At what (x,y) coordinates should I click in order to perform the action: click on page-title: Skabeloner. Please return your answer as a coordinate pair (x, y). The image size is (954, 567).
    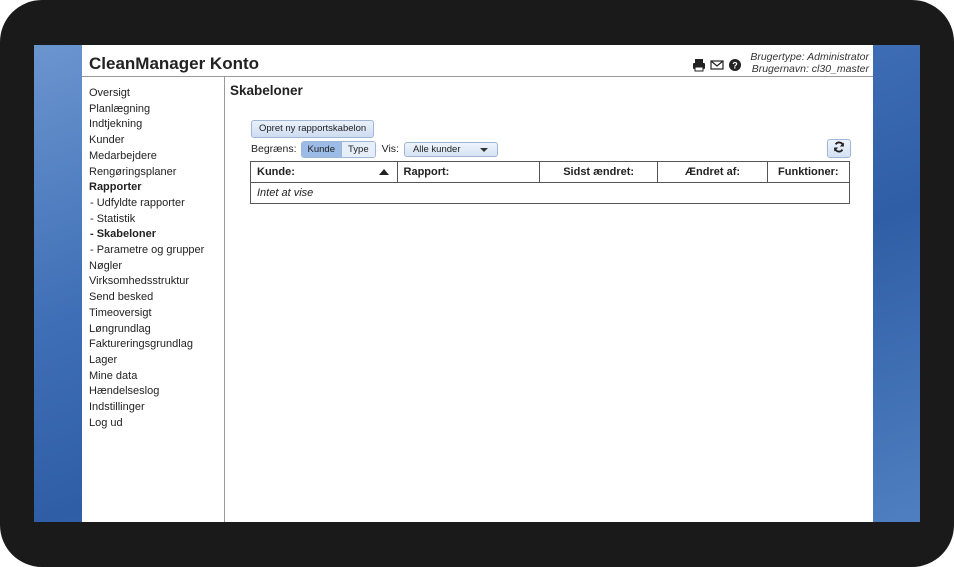
    Looking at the image, I should click on (266, 90).